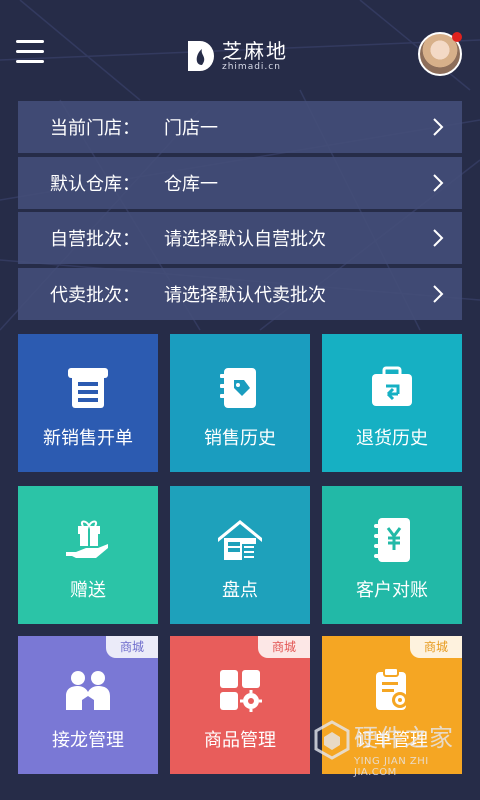 The image size is (480, 800). Describe the element at coordinates (241, 691) in the screenshot. I see `grid-gear-icon` at that location.